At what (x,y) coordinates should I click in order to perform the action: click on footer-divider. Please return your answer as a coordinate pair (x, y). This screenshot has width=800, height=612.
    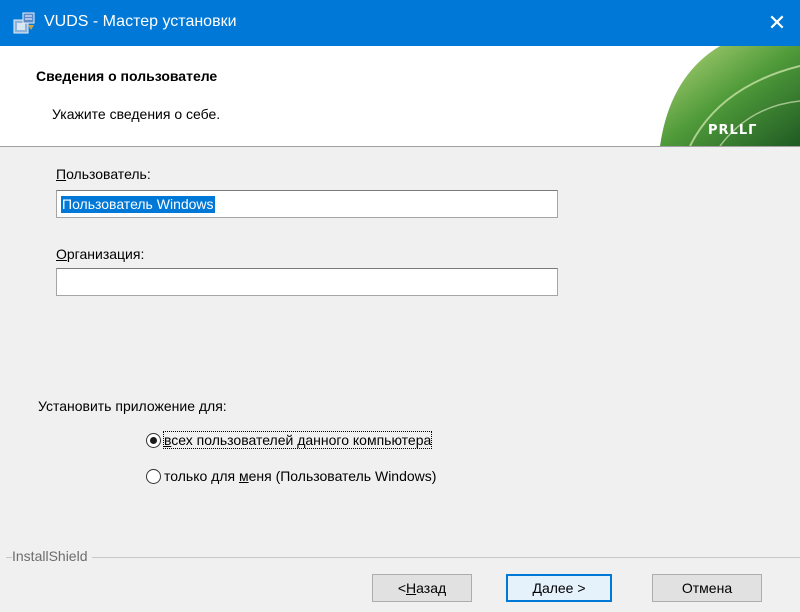
    Looking at the image, I should click on (403, 557).